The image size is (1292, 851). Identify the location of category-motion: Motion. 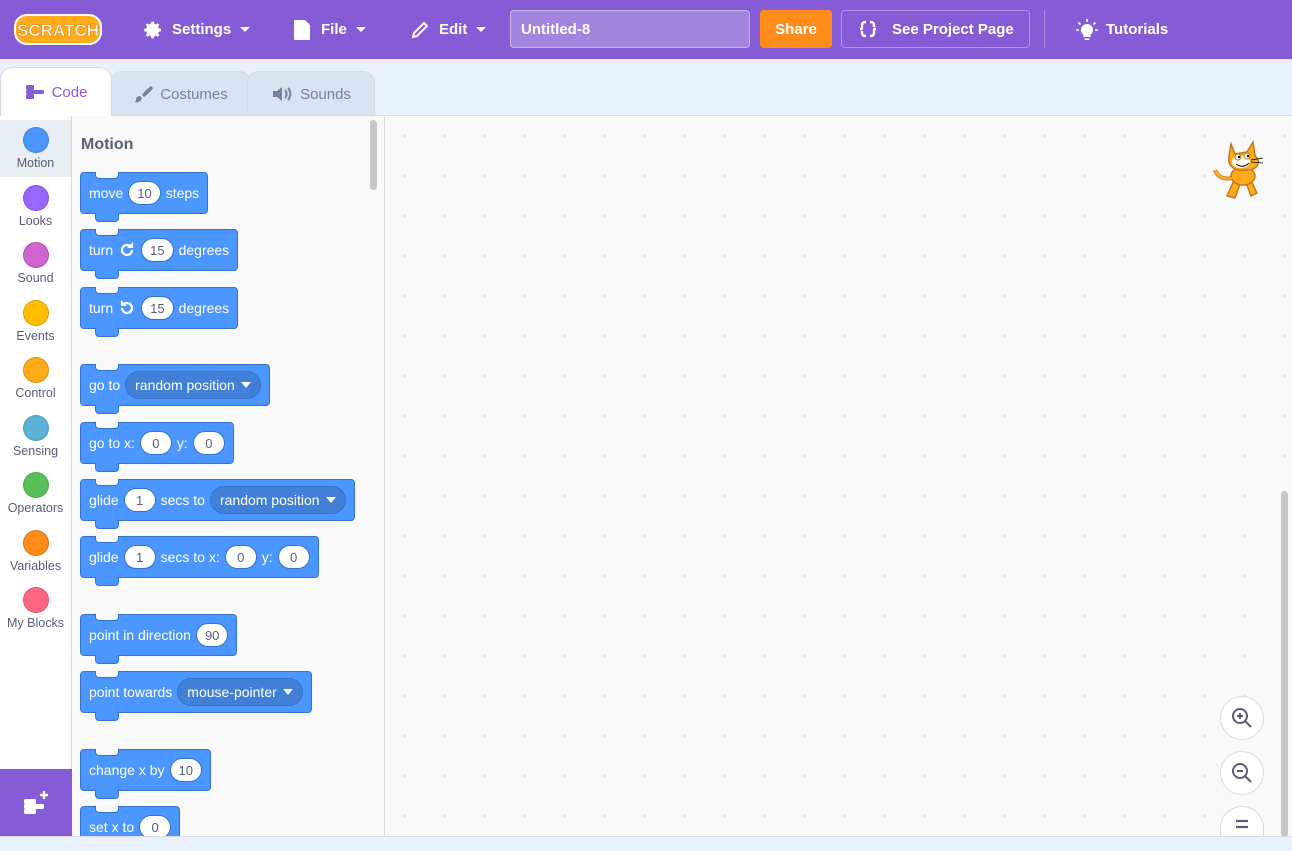
(35, 148).